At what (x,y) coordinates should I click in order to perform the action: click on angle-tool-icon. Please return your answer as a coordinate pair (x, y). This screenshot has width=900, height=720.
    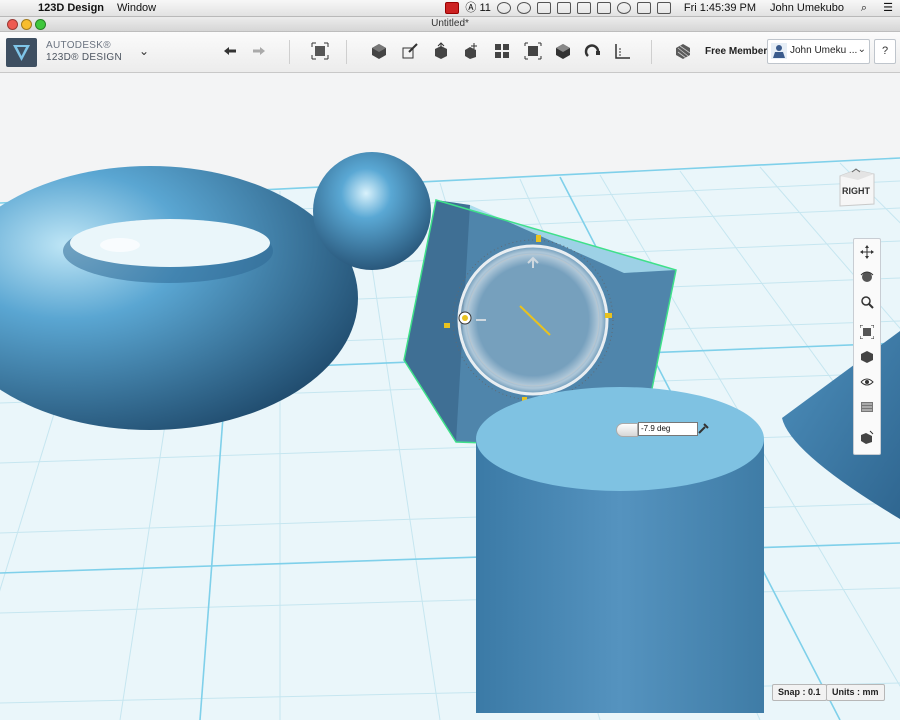
    Looking at the image, I should click on (703, 429).